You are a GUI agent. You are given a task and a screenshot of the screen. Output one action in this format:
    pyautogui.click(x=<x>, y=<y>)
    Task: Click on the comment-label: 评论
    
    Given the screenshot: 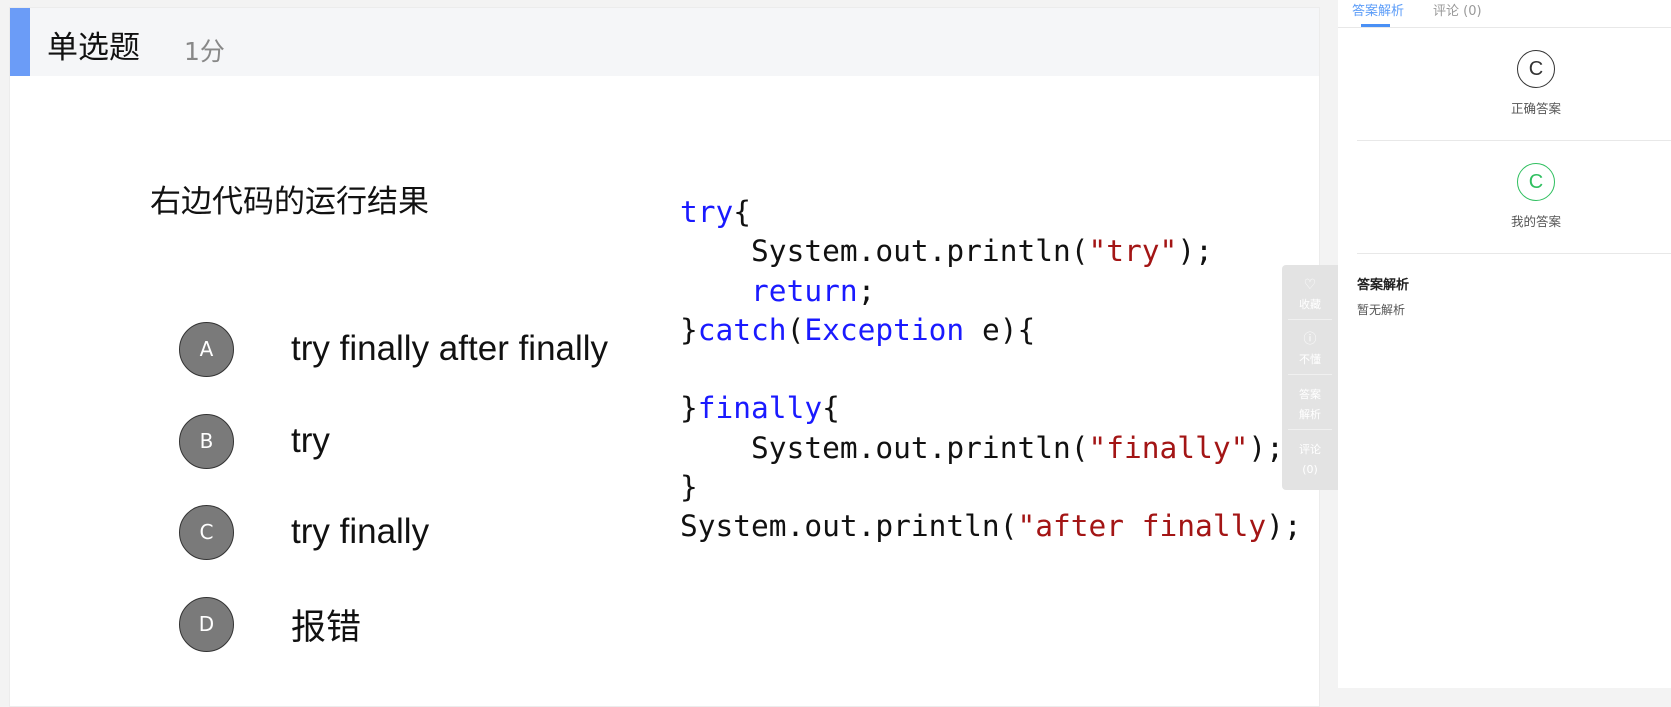 What is the action you would take?
    pyautogui.click(x=1310, y=449)
    